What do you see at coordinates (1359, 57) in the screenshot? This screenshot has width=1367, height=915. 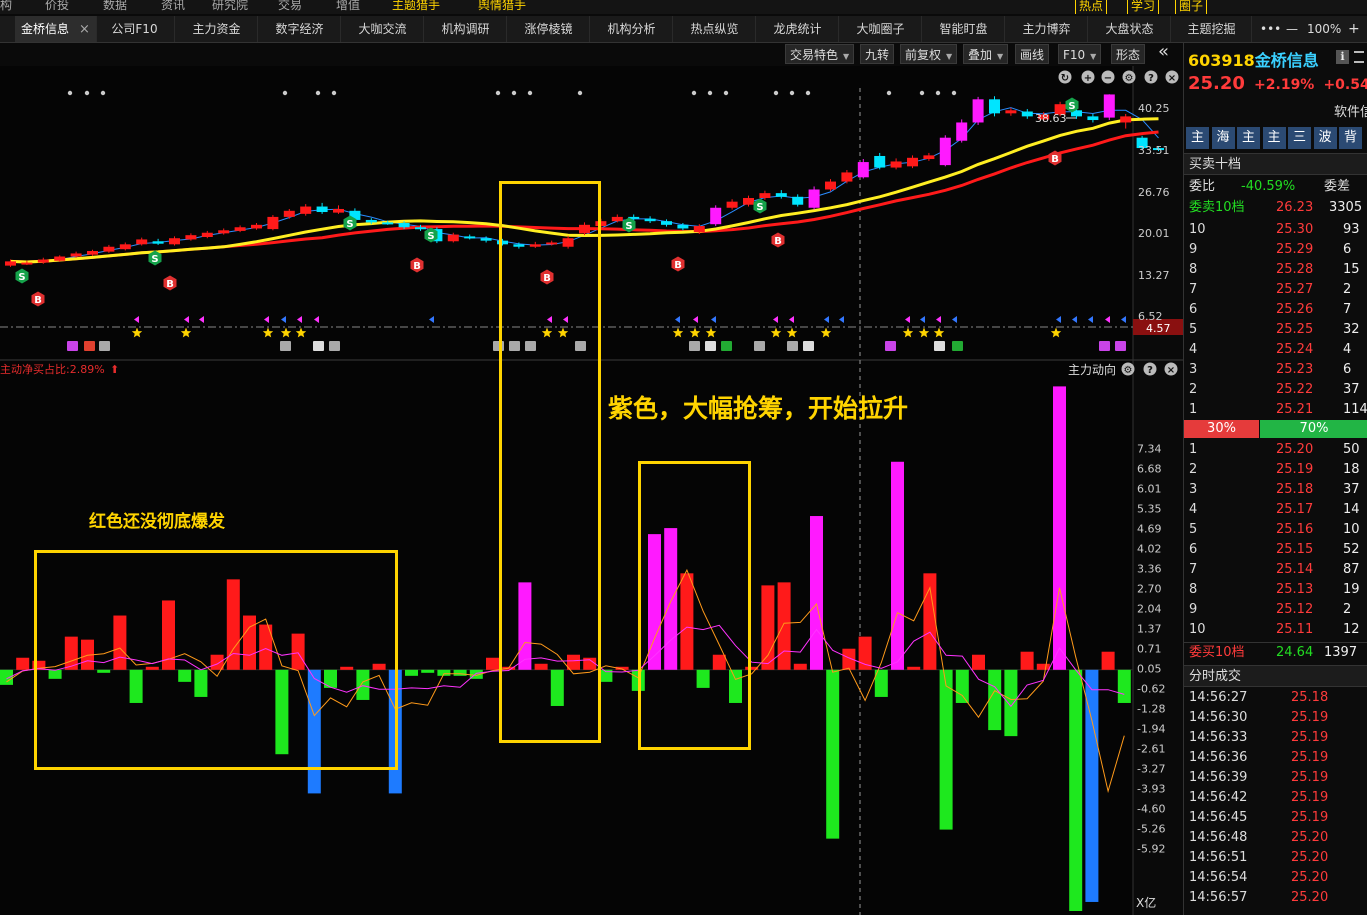 I see `menu-icon` at bounding box center [1359, 57].